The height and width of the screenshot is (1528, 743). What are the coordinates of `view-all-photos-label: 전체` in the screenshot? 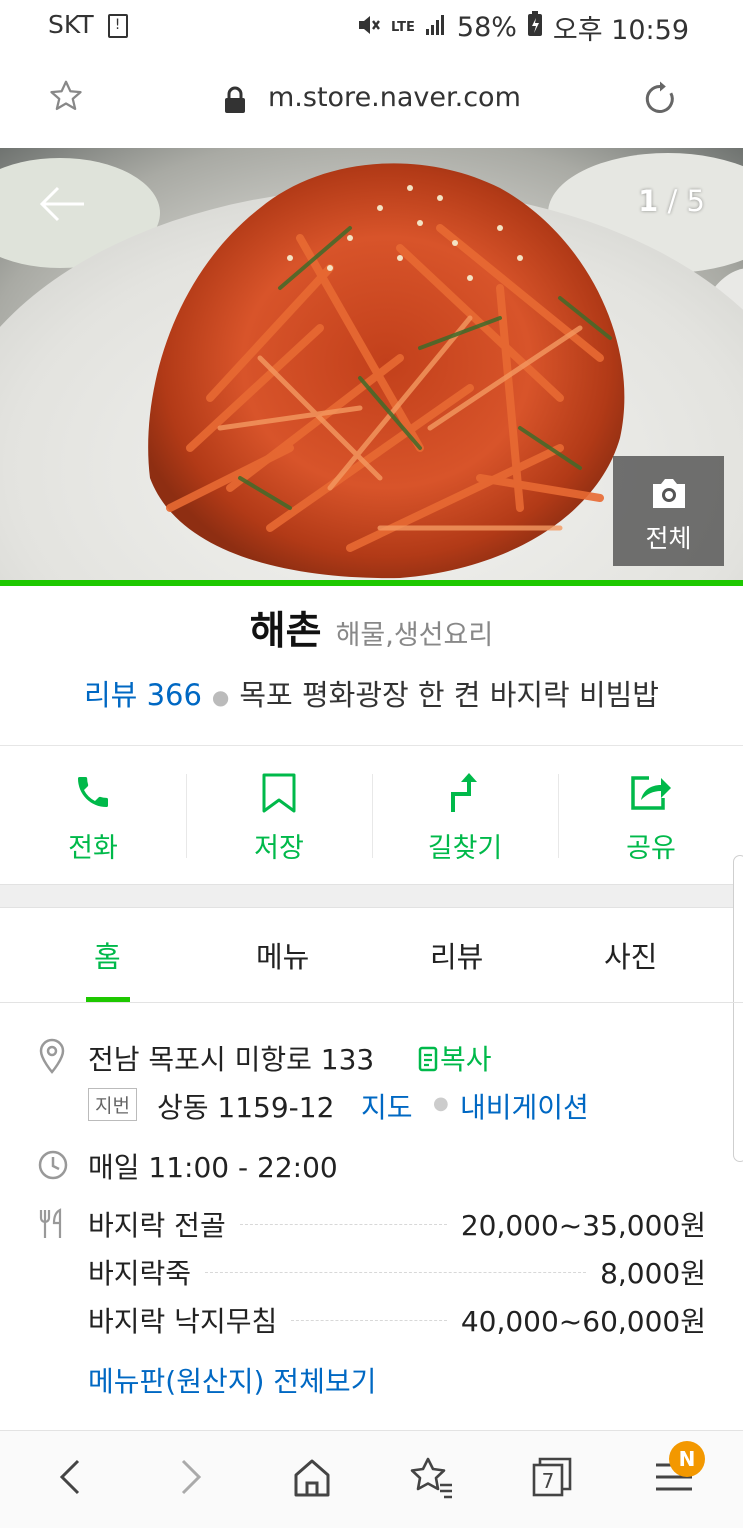 It's located at (668, 538).